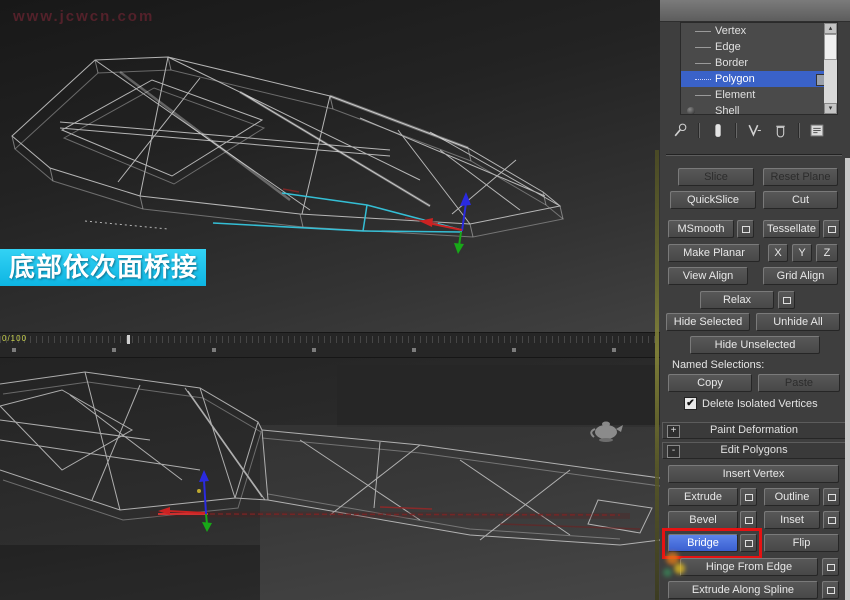 The width and height of the screenshot is (850, 600). I want to click on axis-y-button: Y, so click(802, 253).